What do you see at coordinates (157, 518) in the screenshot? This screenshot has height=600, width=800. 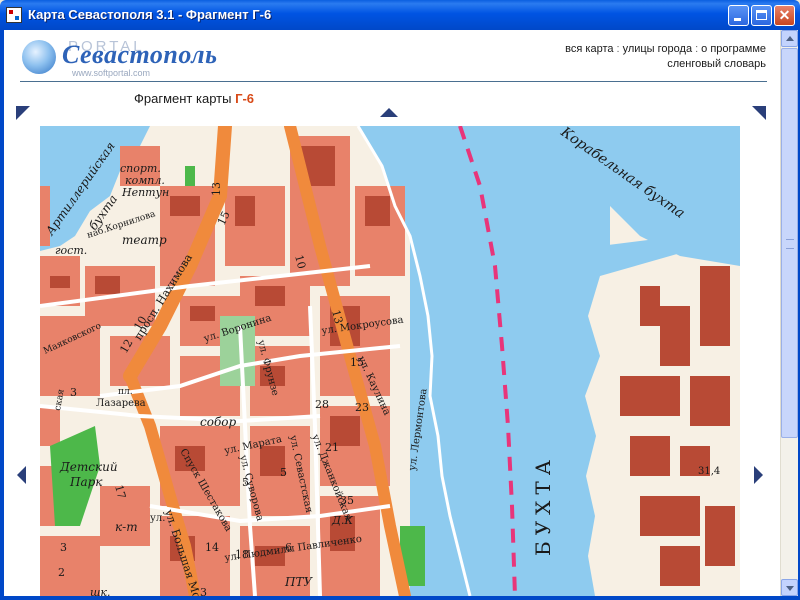 I see `label-ul-short: ул.` at bounding box center [157, 518].